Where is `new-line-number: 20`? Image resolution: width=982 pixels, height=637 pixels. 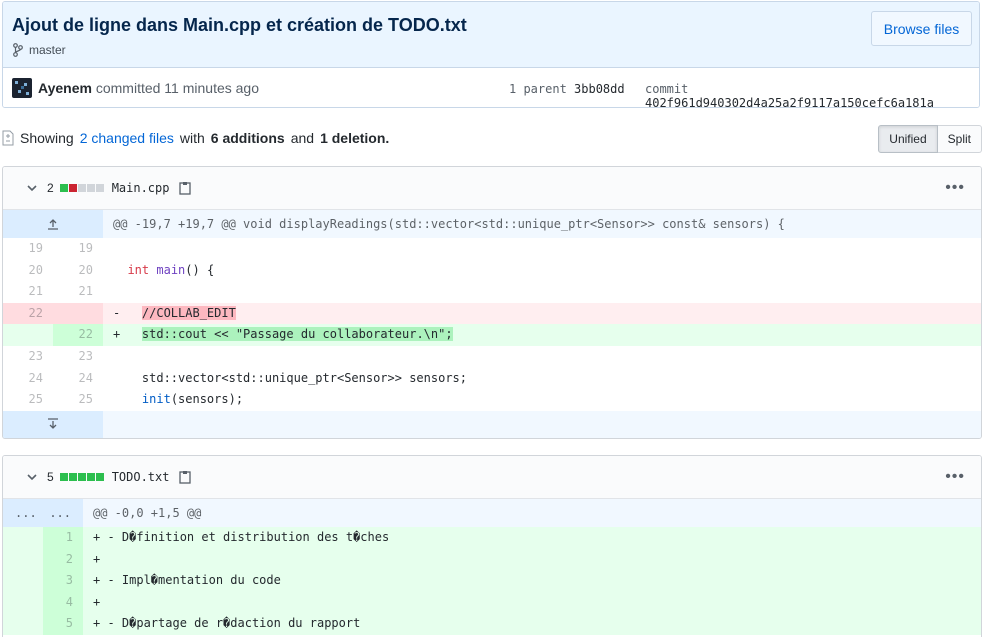
new-line-number: 20 is located at coordinates (78, 270).